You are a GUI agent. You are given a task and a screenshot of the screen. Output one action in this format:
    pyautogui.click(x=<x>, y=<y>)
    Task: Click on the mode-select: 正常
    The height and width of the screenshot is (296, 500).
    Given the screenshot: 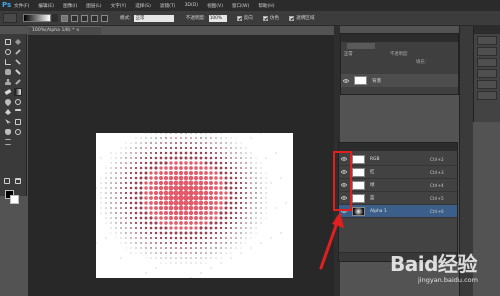 What is the action you would take?
    pyautogui.click(x=153, y=18)
    